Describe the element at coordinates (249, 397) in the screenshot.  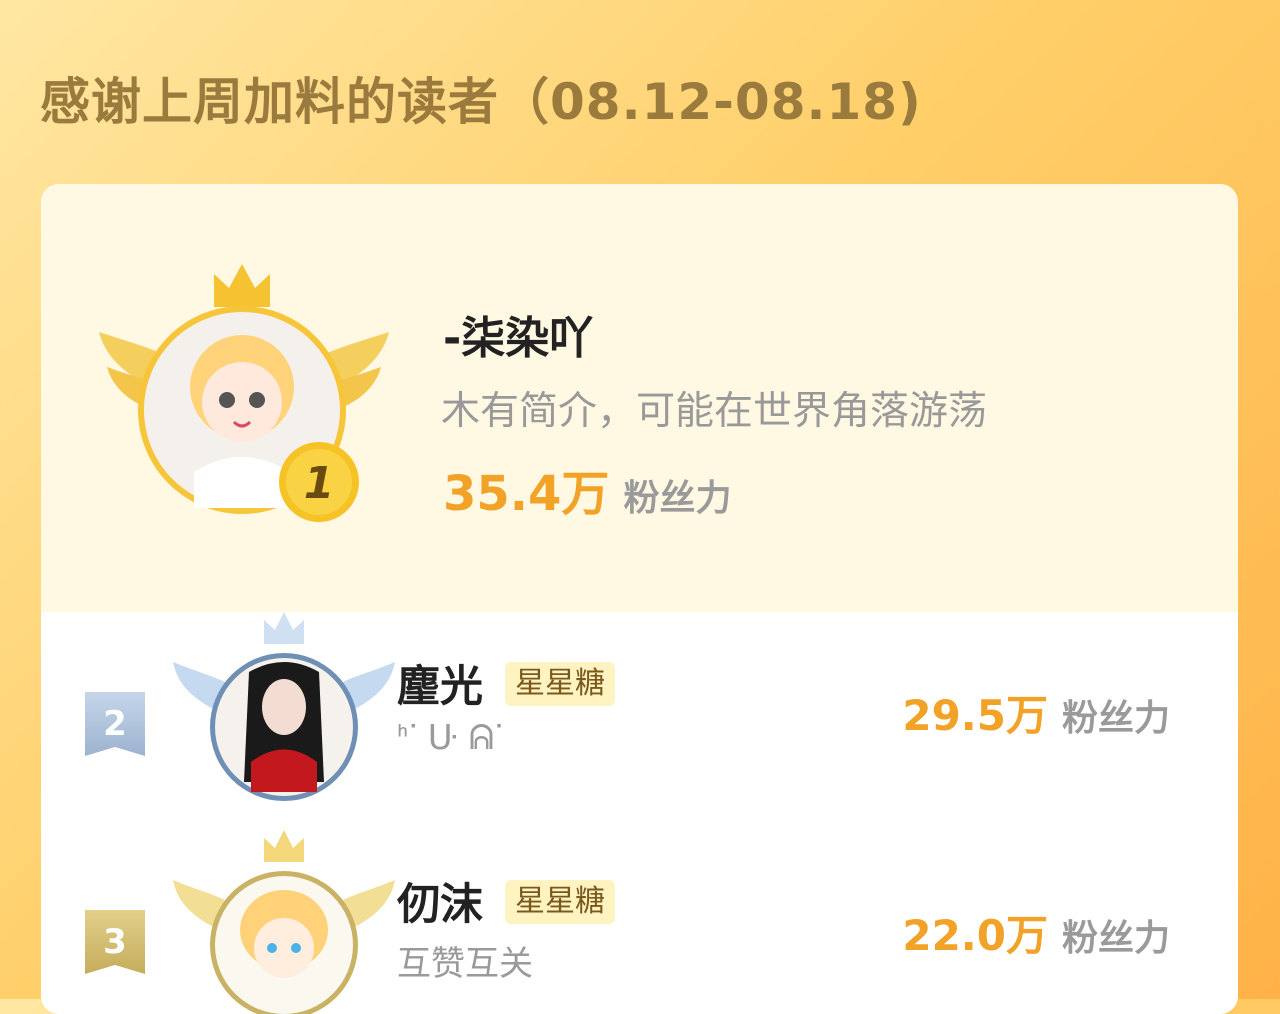
I see `avatar-first: 1` at that location.